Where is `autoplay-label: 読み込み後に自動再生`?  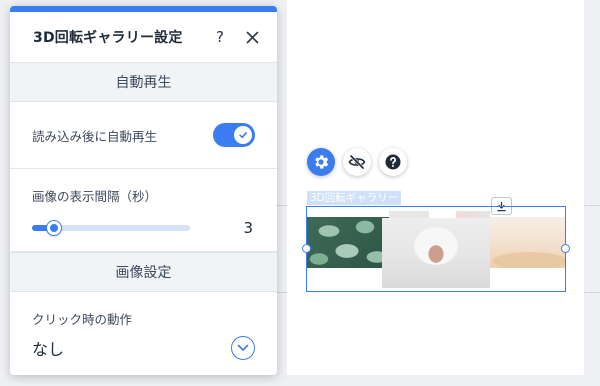 autoplay-label: 読み込み後に自動再生 is located at coordinates (95, 136).